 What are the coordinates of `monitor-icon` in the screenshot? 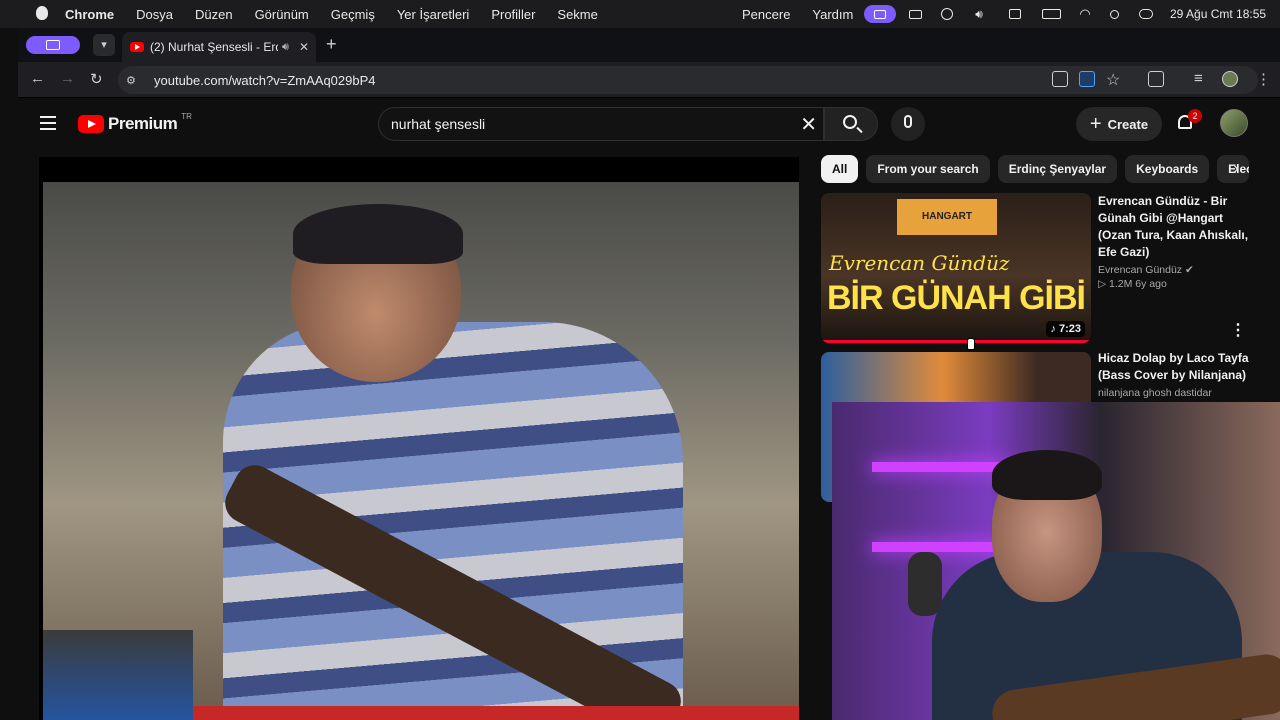 It's located at (53, 45).